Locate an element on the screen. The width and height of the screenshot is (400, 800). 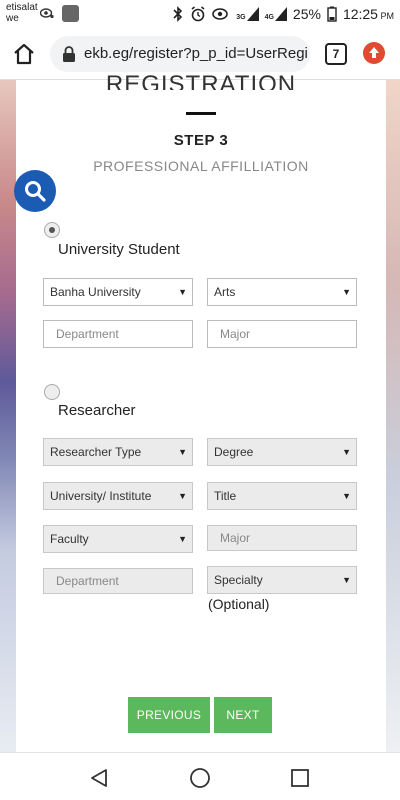
eye-comfort-icon is located at coordinates (47, 13).